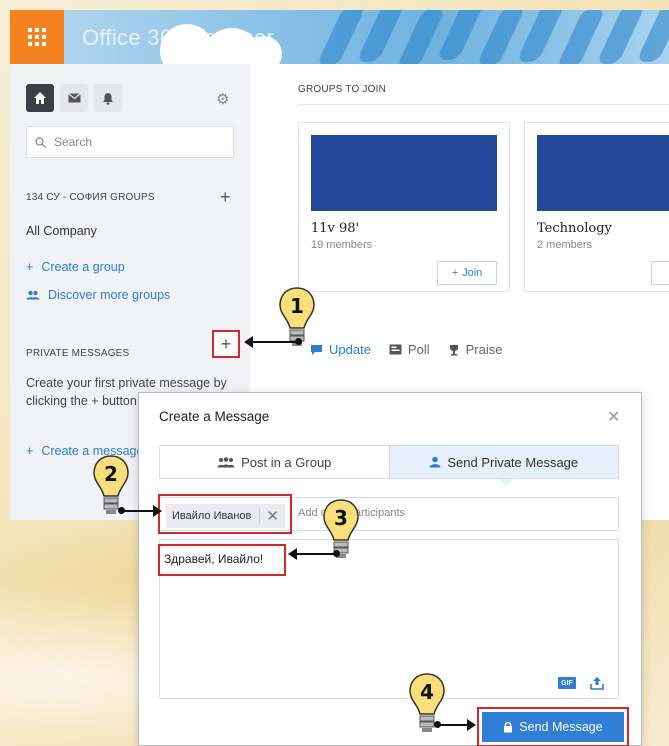 Image resolution: width=669 pixels, height=746 pixels. What do you see at coordinates (90, 197) in the screenshot?
I see `groups-section-title: 134 СУ - СОФИЯ GROUPS` at bounding box center [90, 197].